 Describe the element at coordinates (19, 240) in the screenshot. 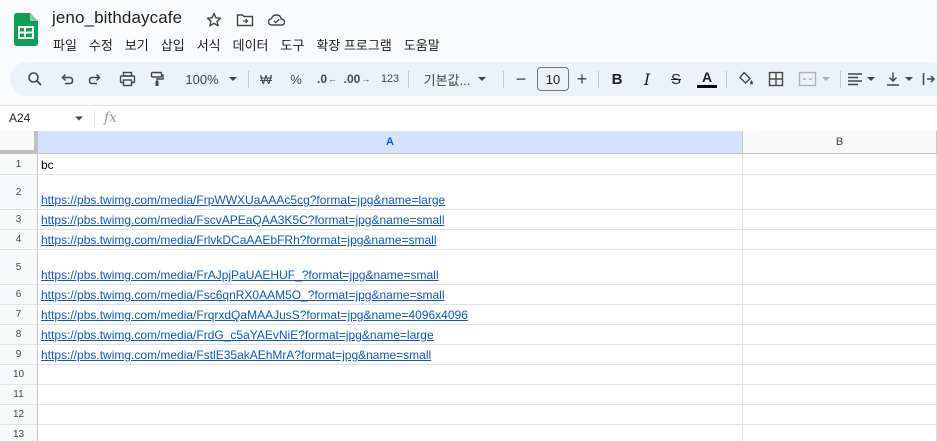

I see `row-header: 4` at that location.